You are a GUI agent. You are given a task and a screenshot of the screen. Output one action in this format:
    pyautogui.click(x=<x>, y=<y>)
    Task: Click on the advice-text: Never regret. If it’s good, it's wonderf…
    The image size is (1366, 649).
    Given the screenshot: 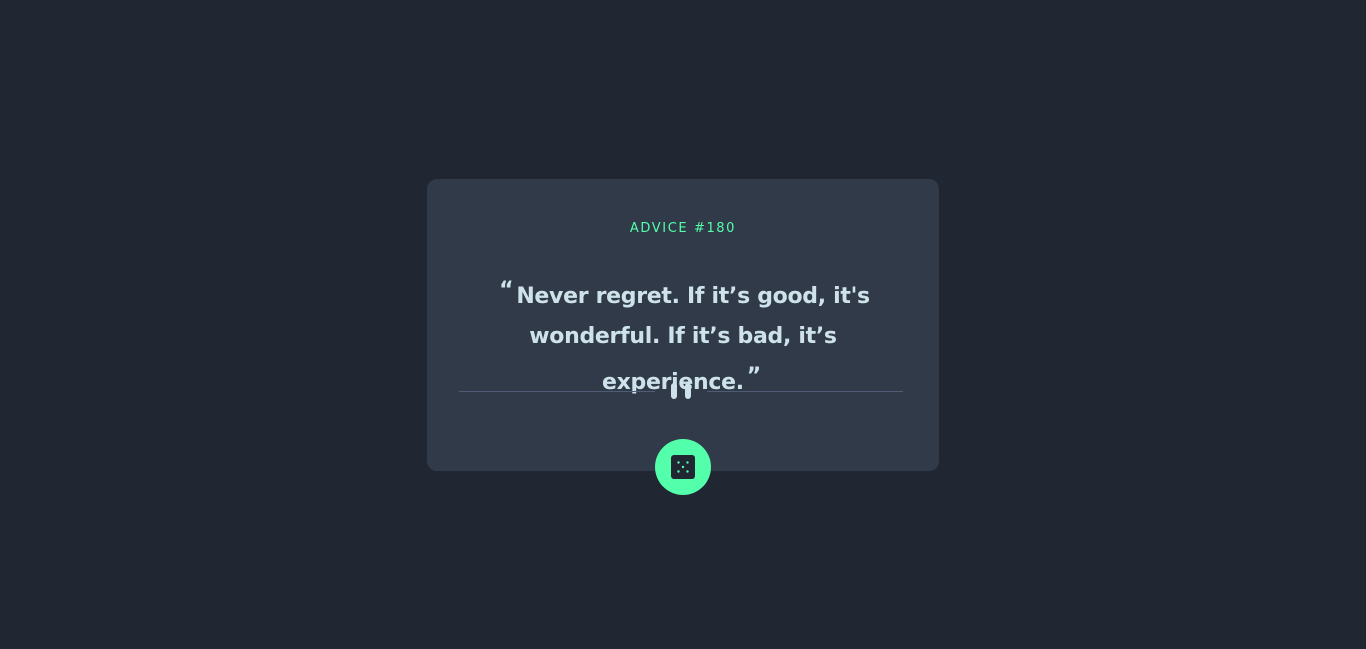 What is the action you would take?
    pyautogui.click(x=693, y=339)
    